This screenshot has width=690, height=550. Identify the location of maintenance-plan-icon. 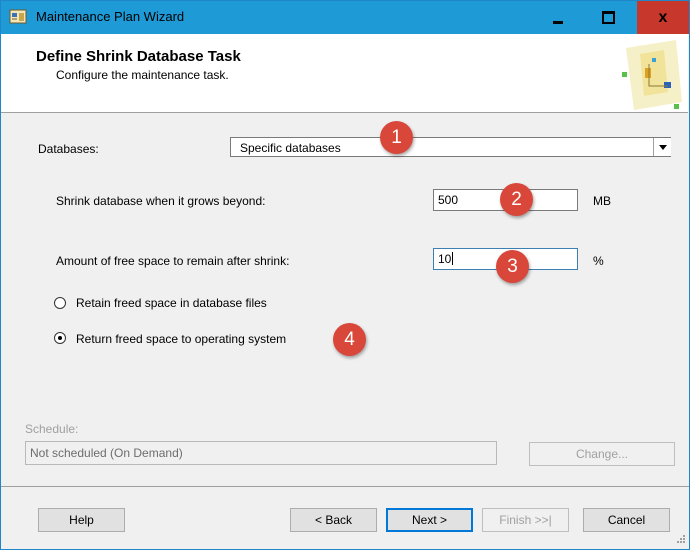
(18, 16).